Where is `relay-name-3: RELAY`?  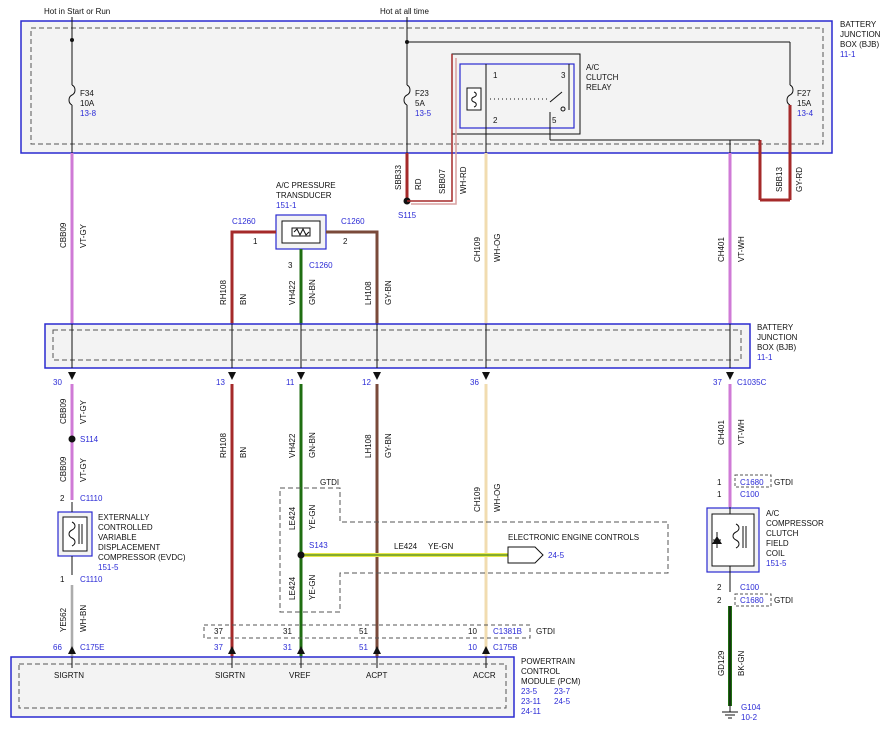
relay-name-3: RELAY is located at coordinates (599, 87).